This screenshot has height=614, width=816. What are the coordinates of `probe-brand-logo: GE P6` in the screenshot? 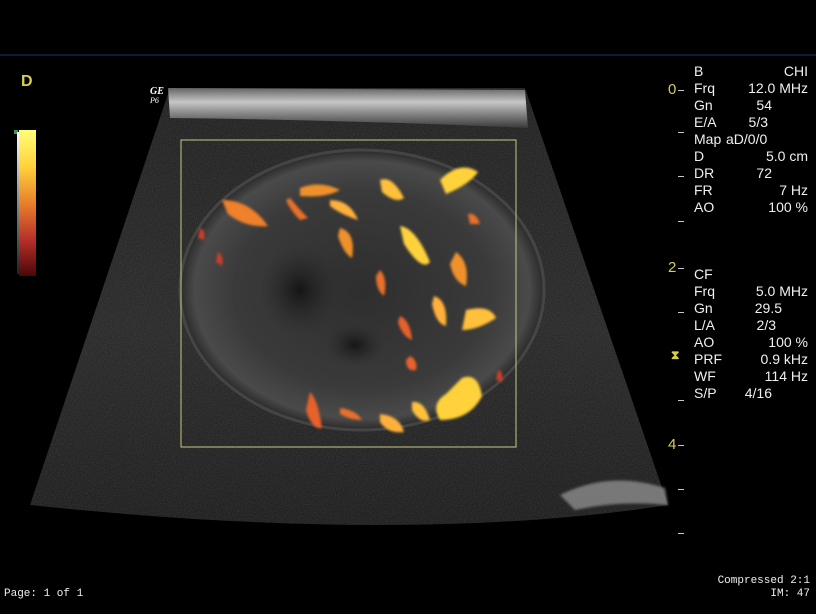 It's located at (157, 96).